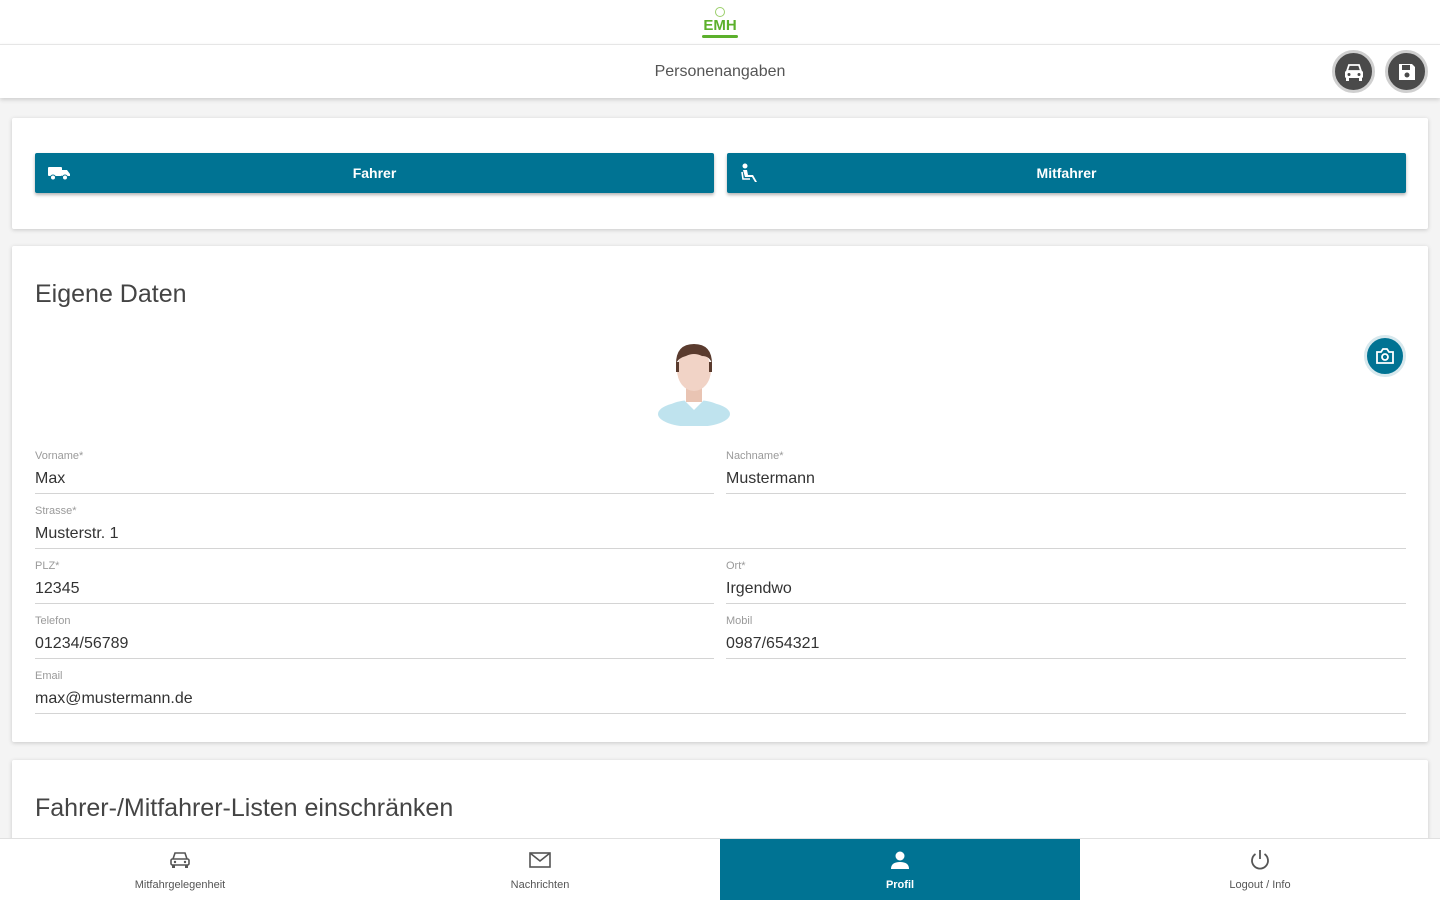 Image resolution: width=1440 pixels, height=900 pixels. I want to click on list-restrictions-title: Fahrer-/Mitfahrer-Listen einschränken, so click(244, 808).